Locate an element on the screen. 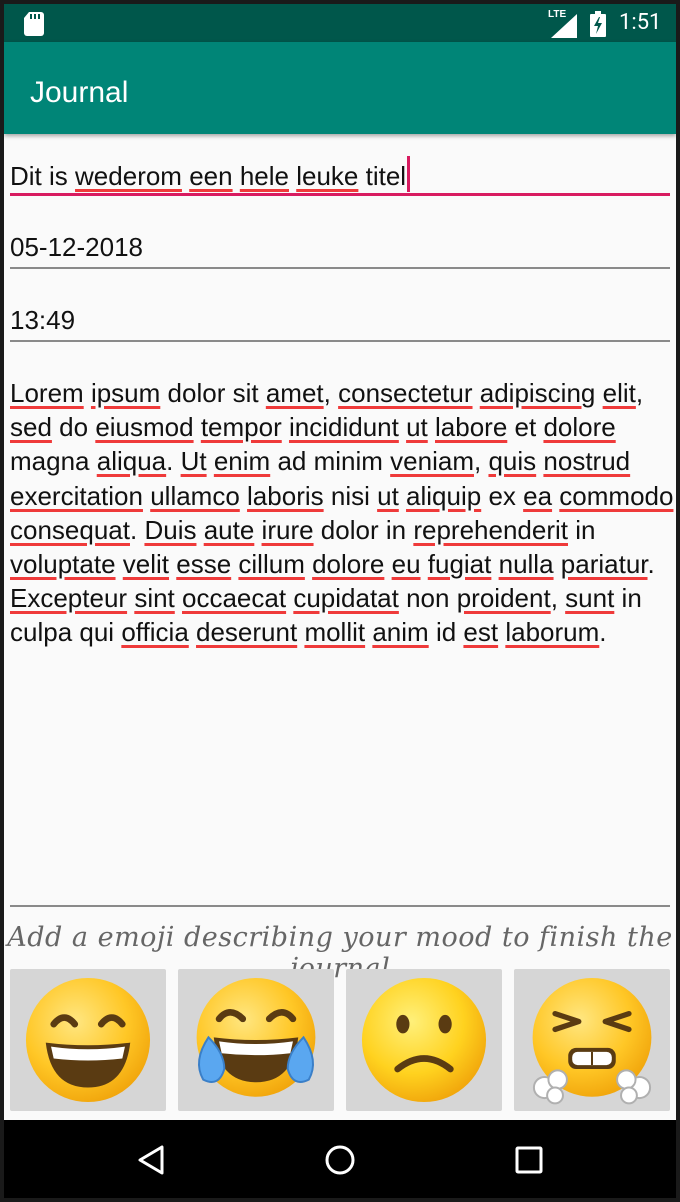 The image size is (680, 1202). mood-button-happy is located at coordinates (88, 1040).